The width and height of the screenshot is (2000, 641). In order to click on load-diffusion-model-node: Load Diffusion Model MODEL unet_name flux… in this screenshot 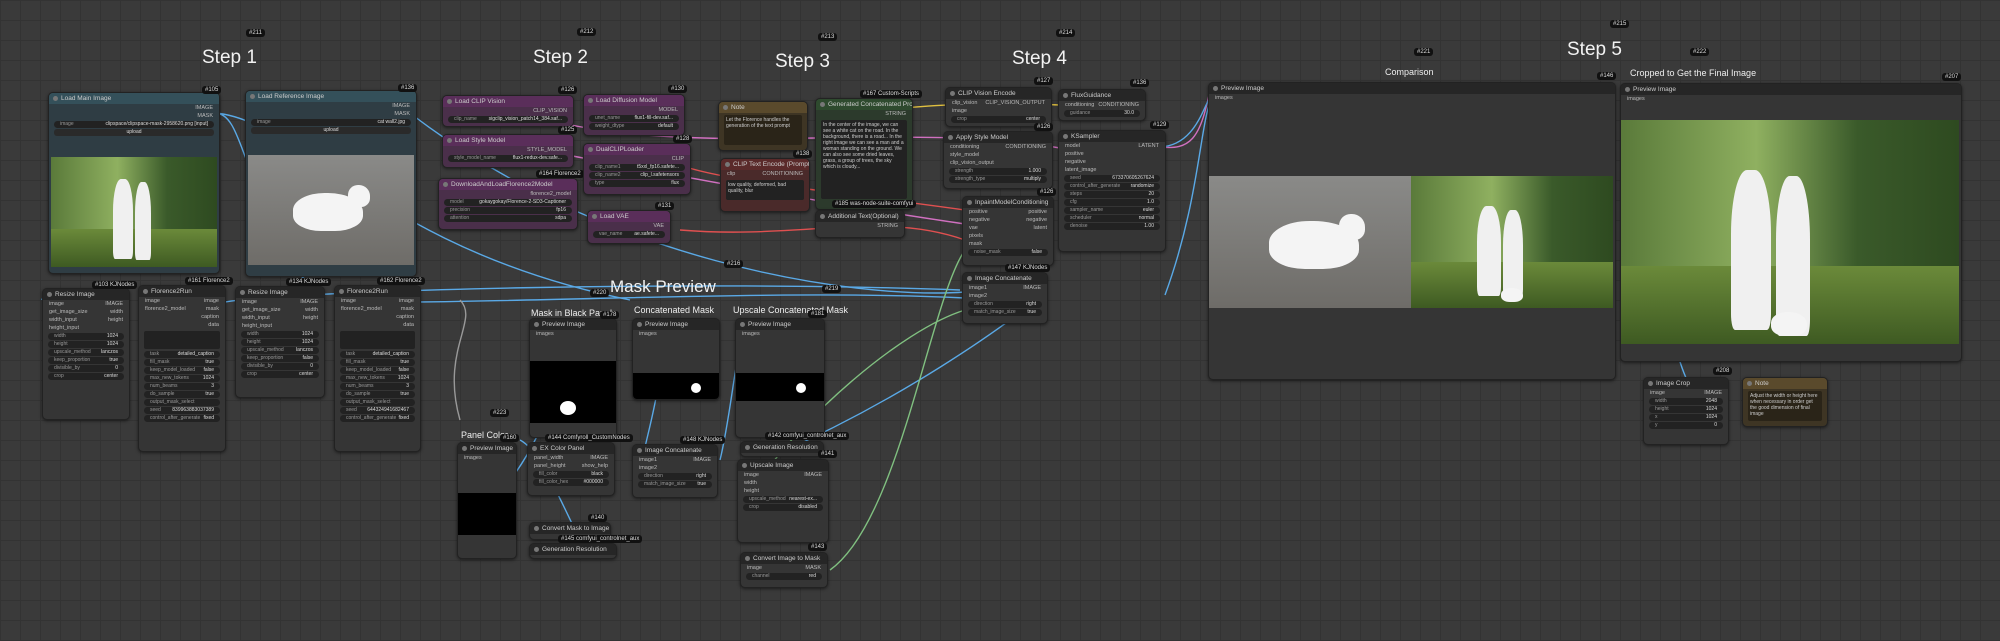, I will do `click(634, 115)`.